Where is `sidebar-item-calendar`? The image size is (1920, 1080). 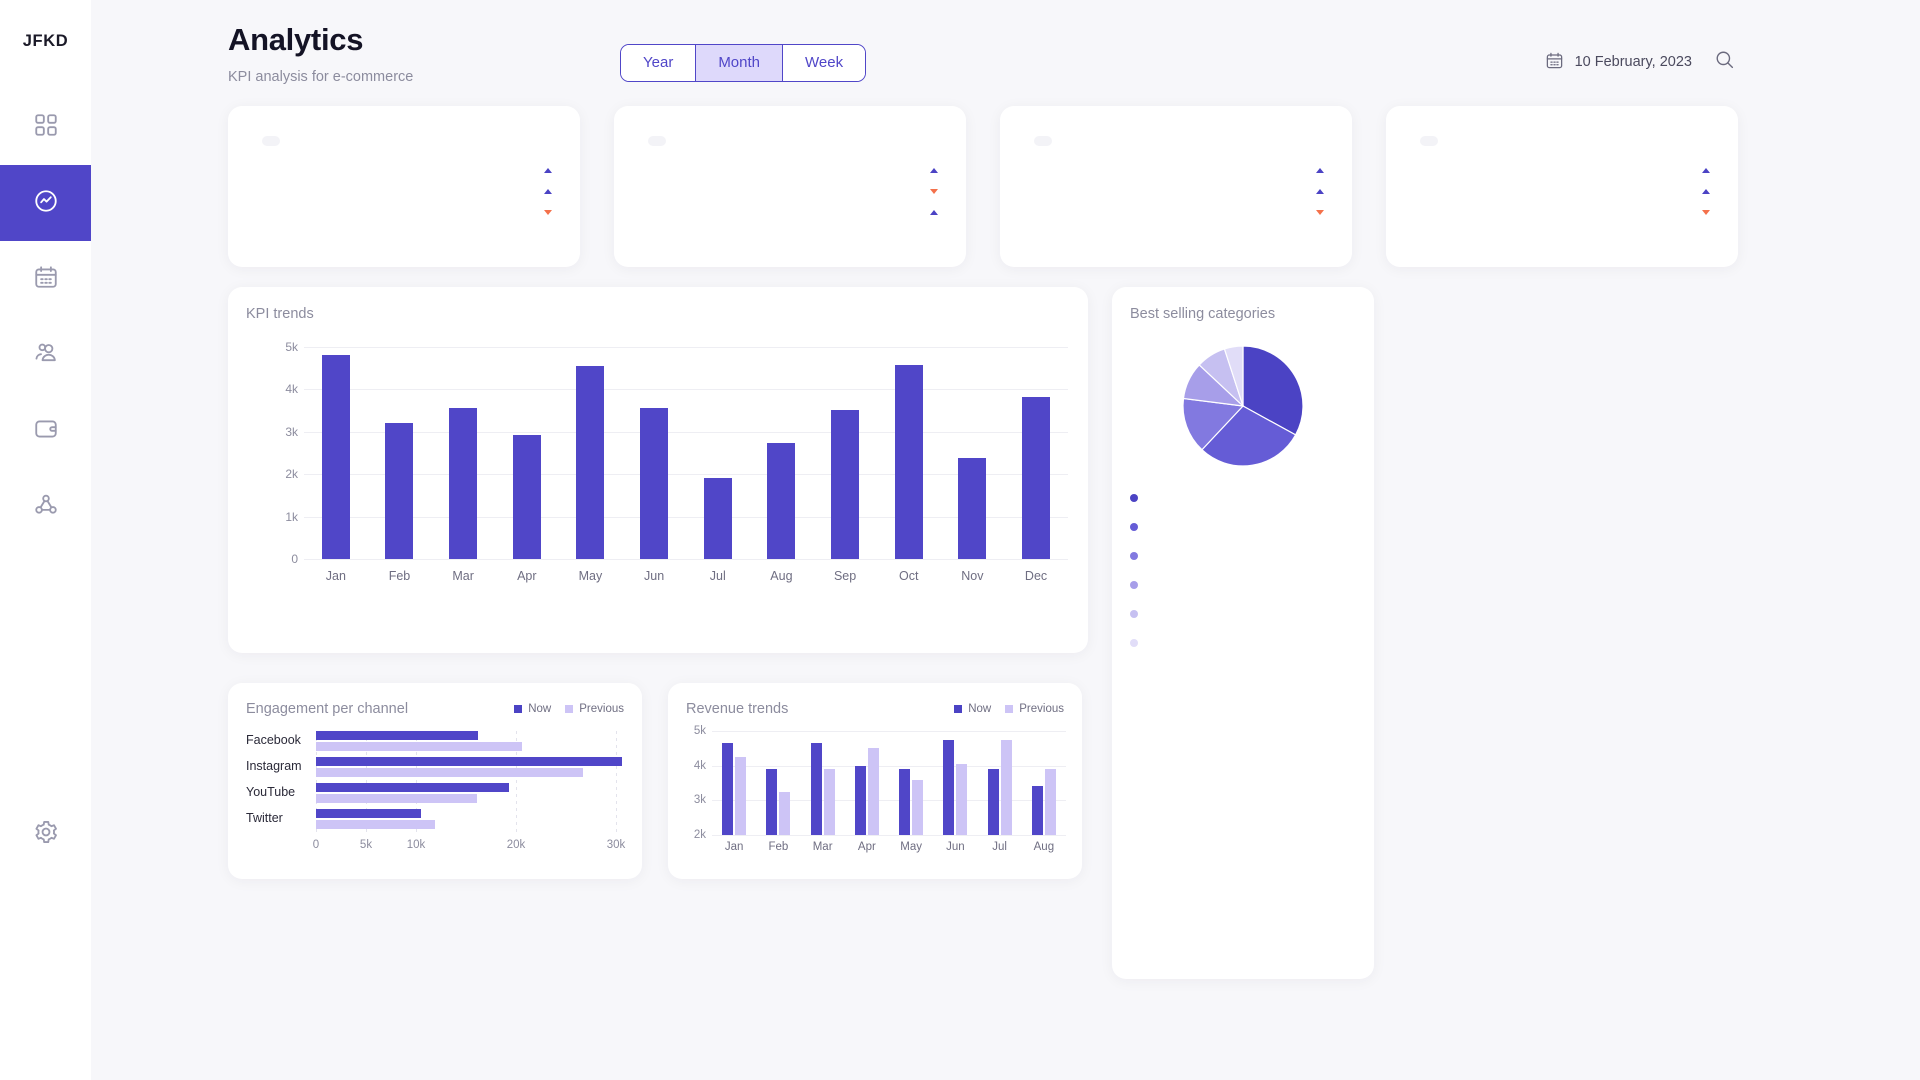 sidebar-item-calendar is located at coordinates (45, 279).